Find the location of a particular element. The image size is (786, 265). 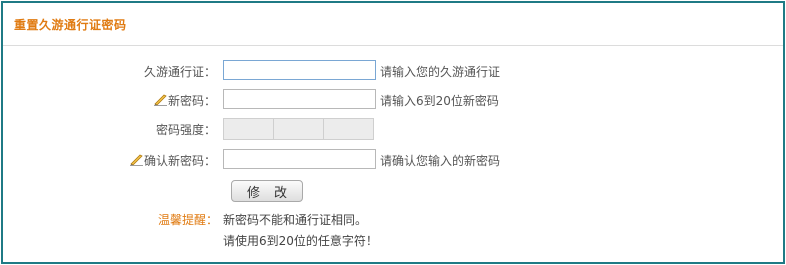

tip-line: 新密码不能和通行证相同。 is located at coordinates (295, 220).